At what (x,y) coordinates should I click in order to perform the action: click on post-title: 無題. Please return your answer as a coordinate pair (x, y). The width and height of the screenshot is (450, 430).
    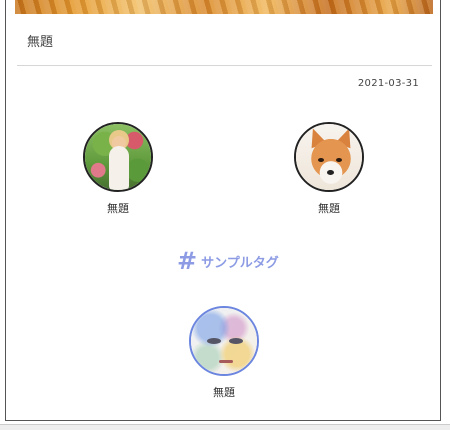
    Looking at the image, I should click on (40, 40).